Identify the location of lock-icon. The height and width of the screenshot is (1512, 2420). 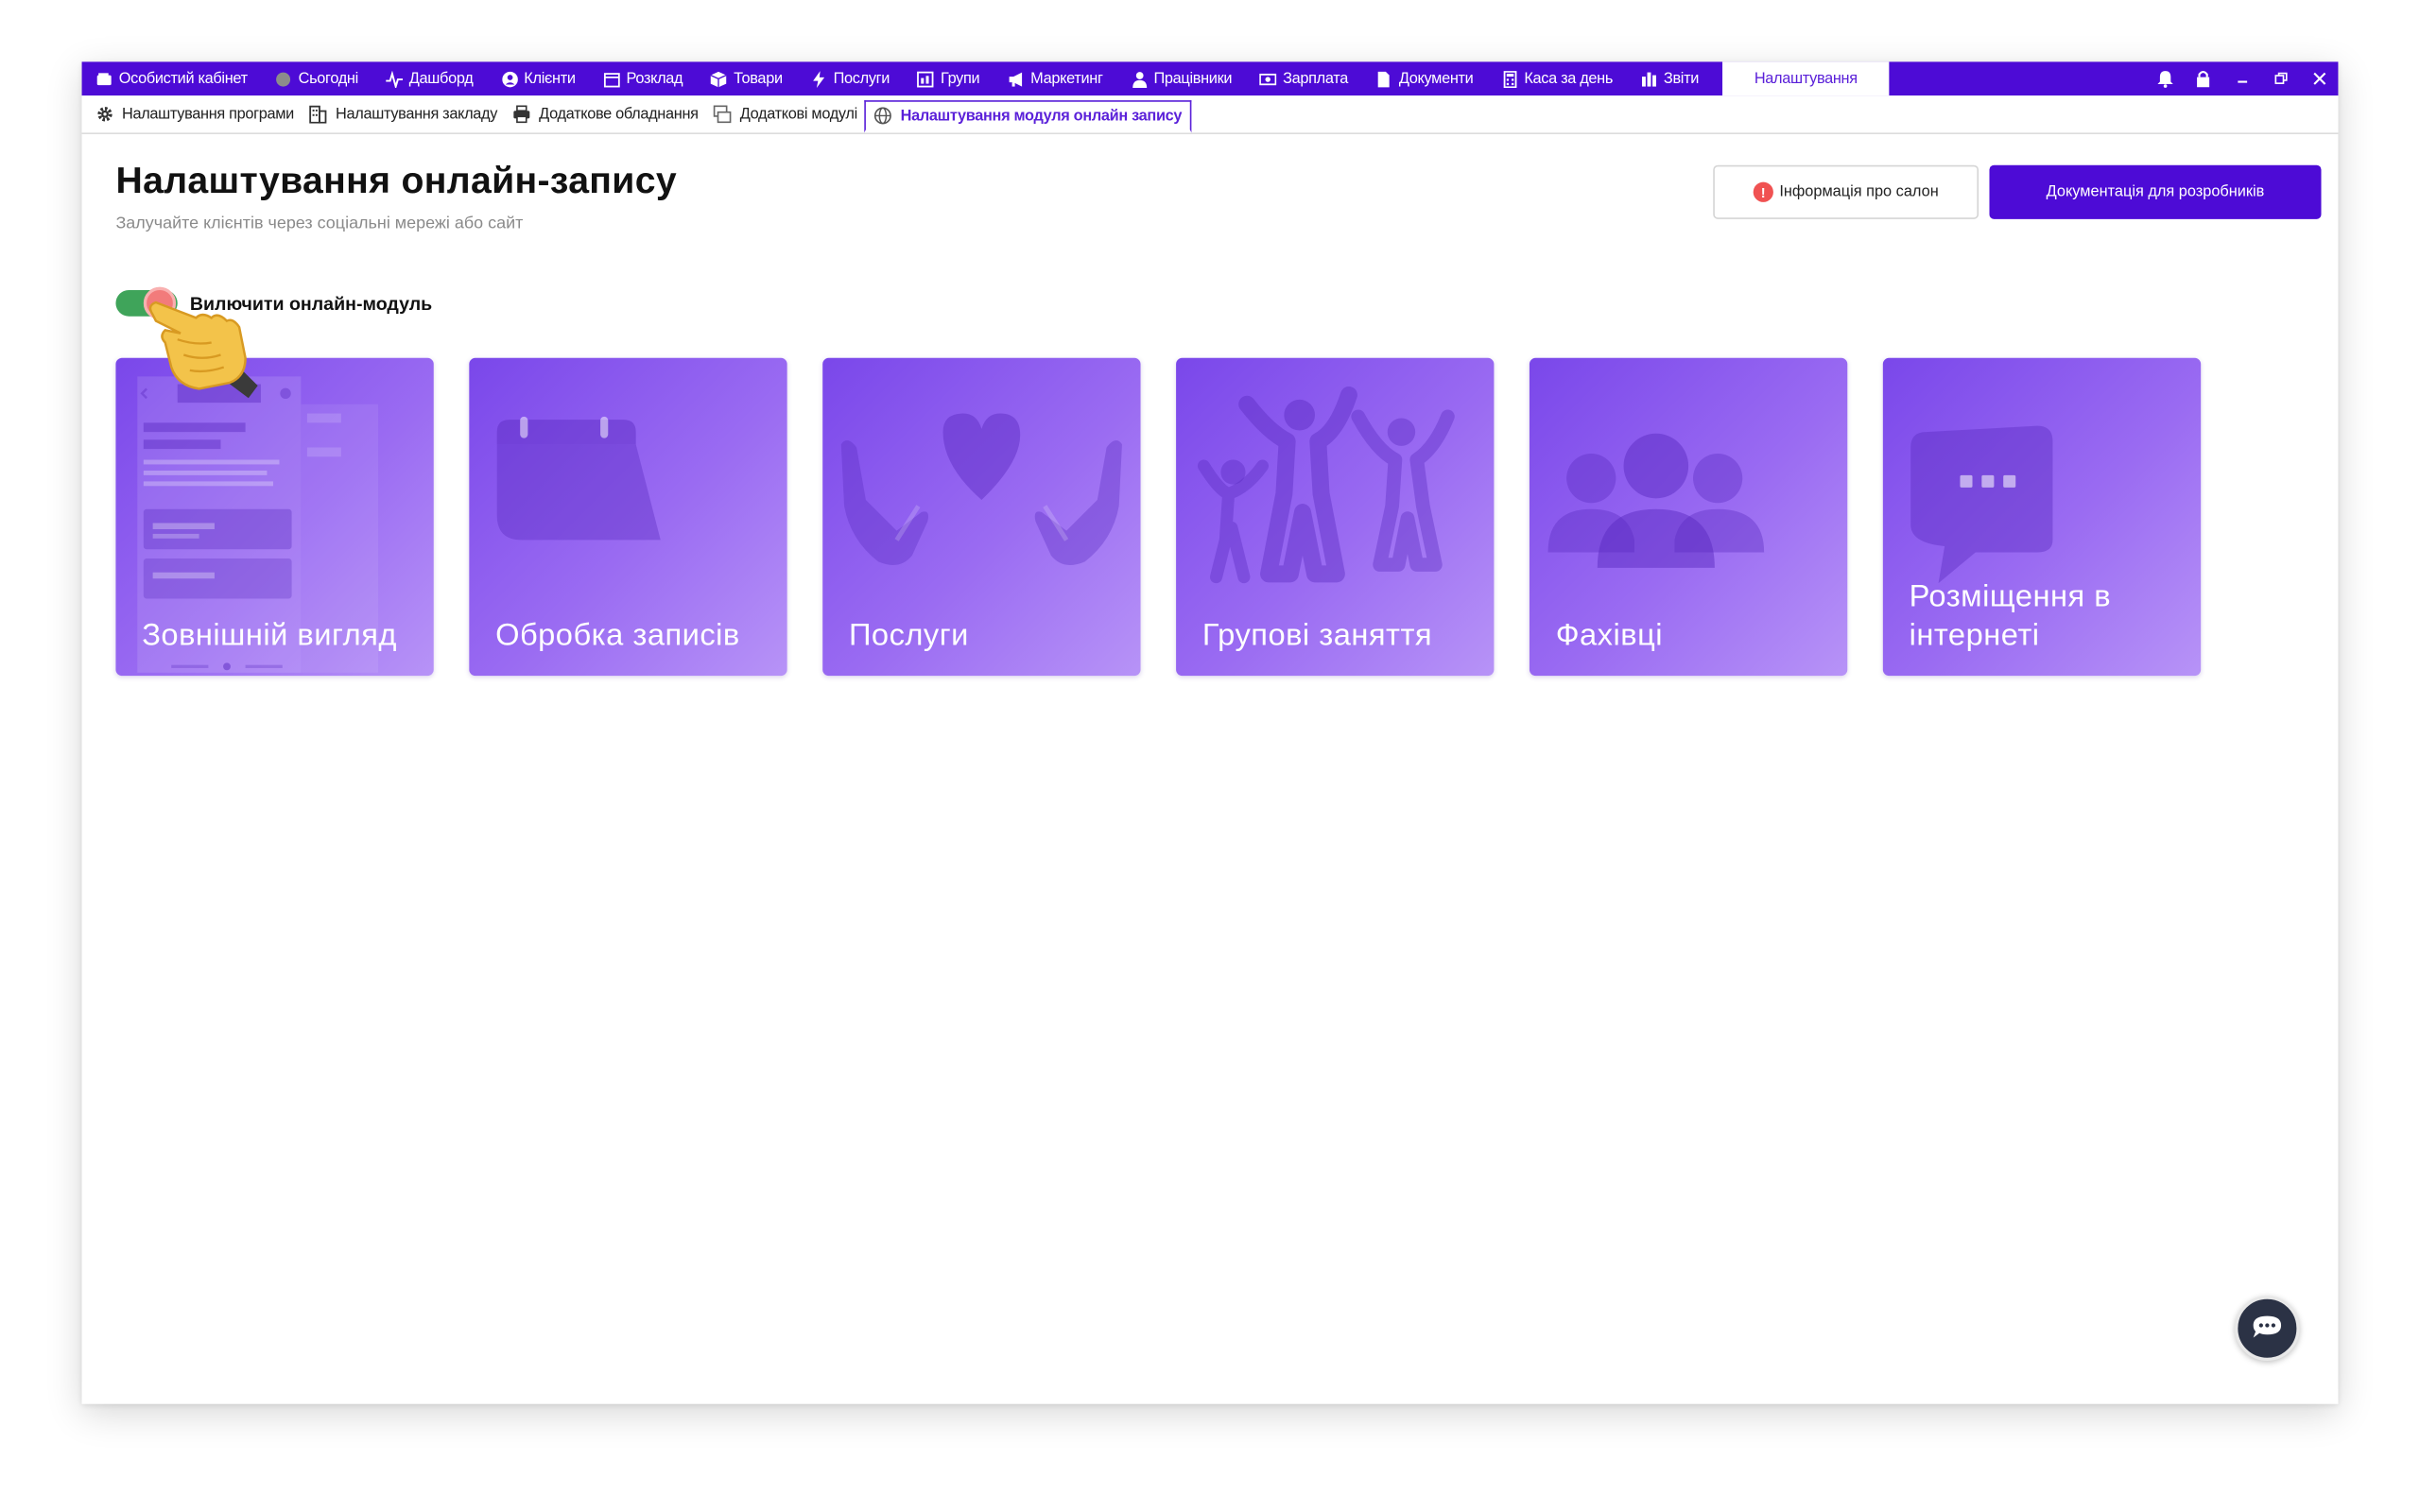
(2203, 79).